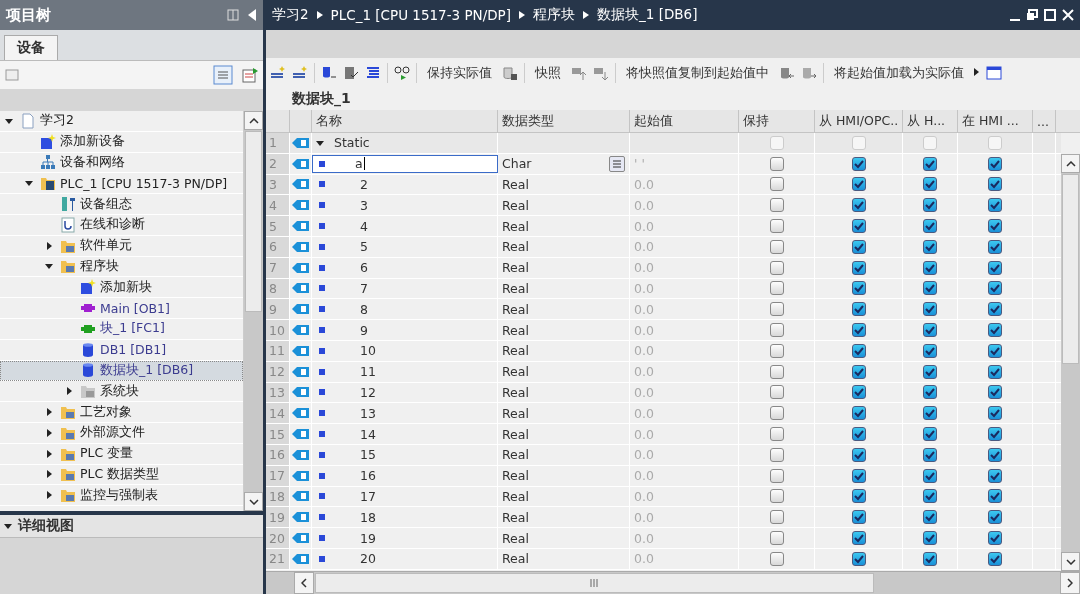 The width and height of the screenshot is (1080, 594). What do you see at coordinates (28, 15) in the screenshot?
I see `panel-title: 项目树` at bounding box center [28, 15].